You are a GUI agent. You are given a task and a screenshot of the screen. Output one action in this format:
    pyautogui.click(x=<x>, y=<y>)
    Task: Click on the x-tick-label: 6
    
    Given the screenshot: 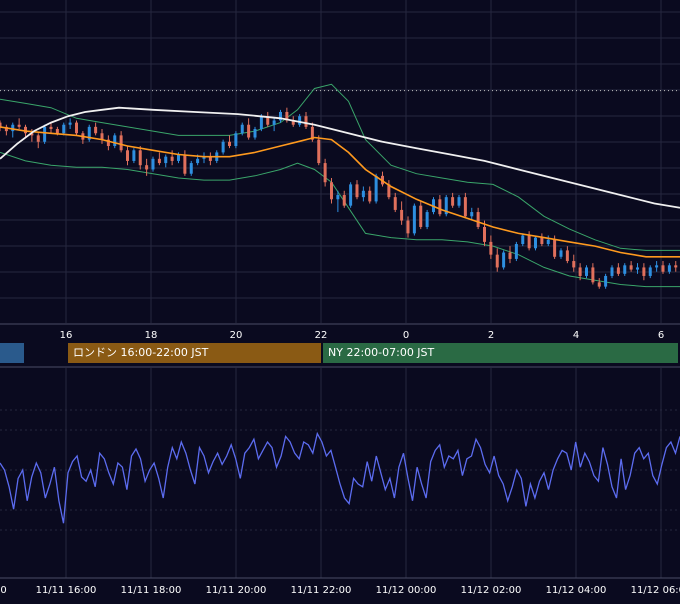 What is the action you would take?
    pyautogui.click(x=661, y=335)
    